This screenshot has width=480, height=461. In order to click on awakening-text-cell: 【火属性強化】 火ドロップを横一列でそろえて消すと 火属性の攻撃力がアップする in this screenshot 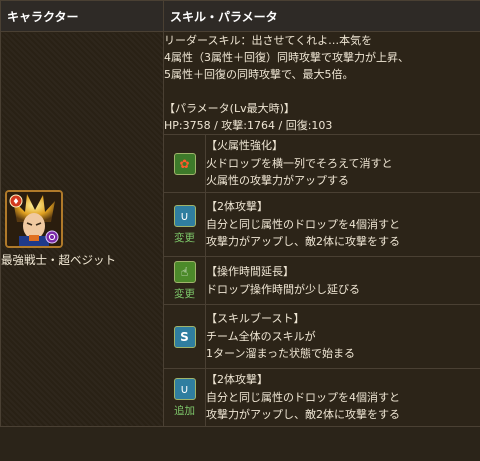, I will do `click(342, 163)`.